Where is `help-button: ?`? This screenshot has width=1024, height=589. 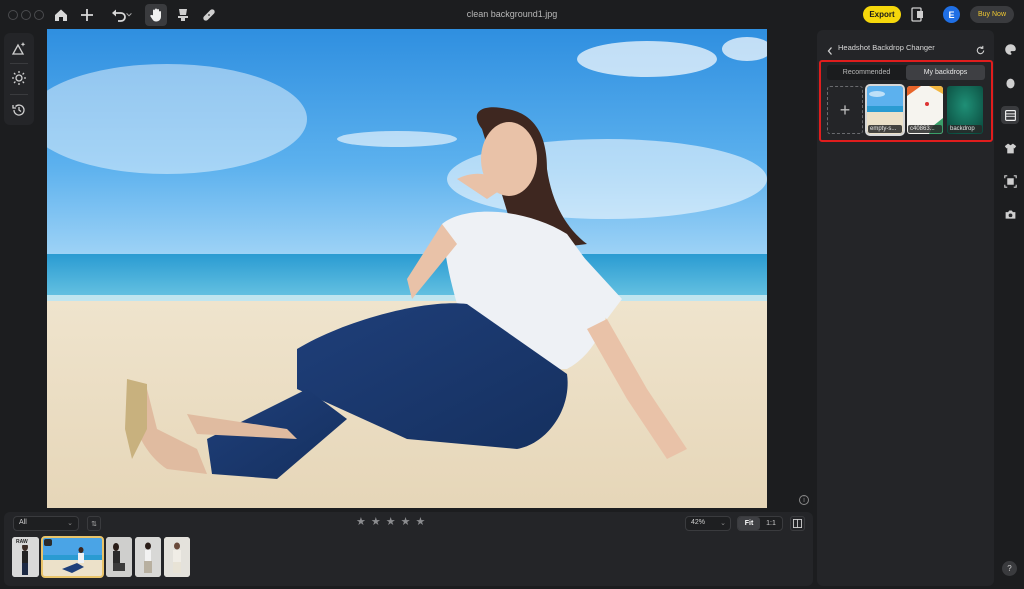
help-button: ? is located at coordinates (1009, 568).